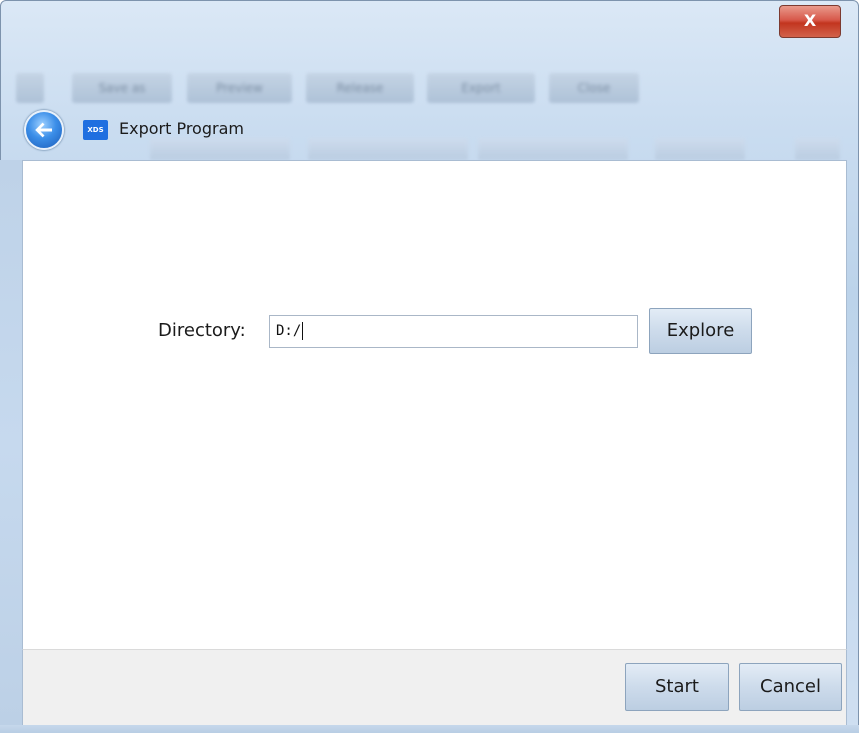 The height and width of the screenshot is (733, 859). What do you see at coordinates (303, 331) in the screenshot?
I see `text-caret` at bounding box center [303, 331].